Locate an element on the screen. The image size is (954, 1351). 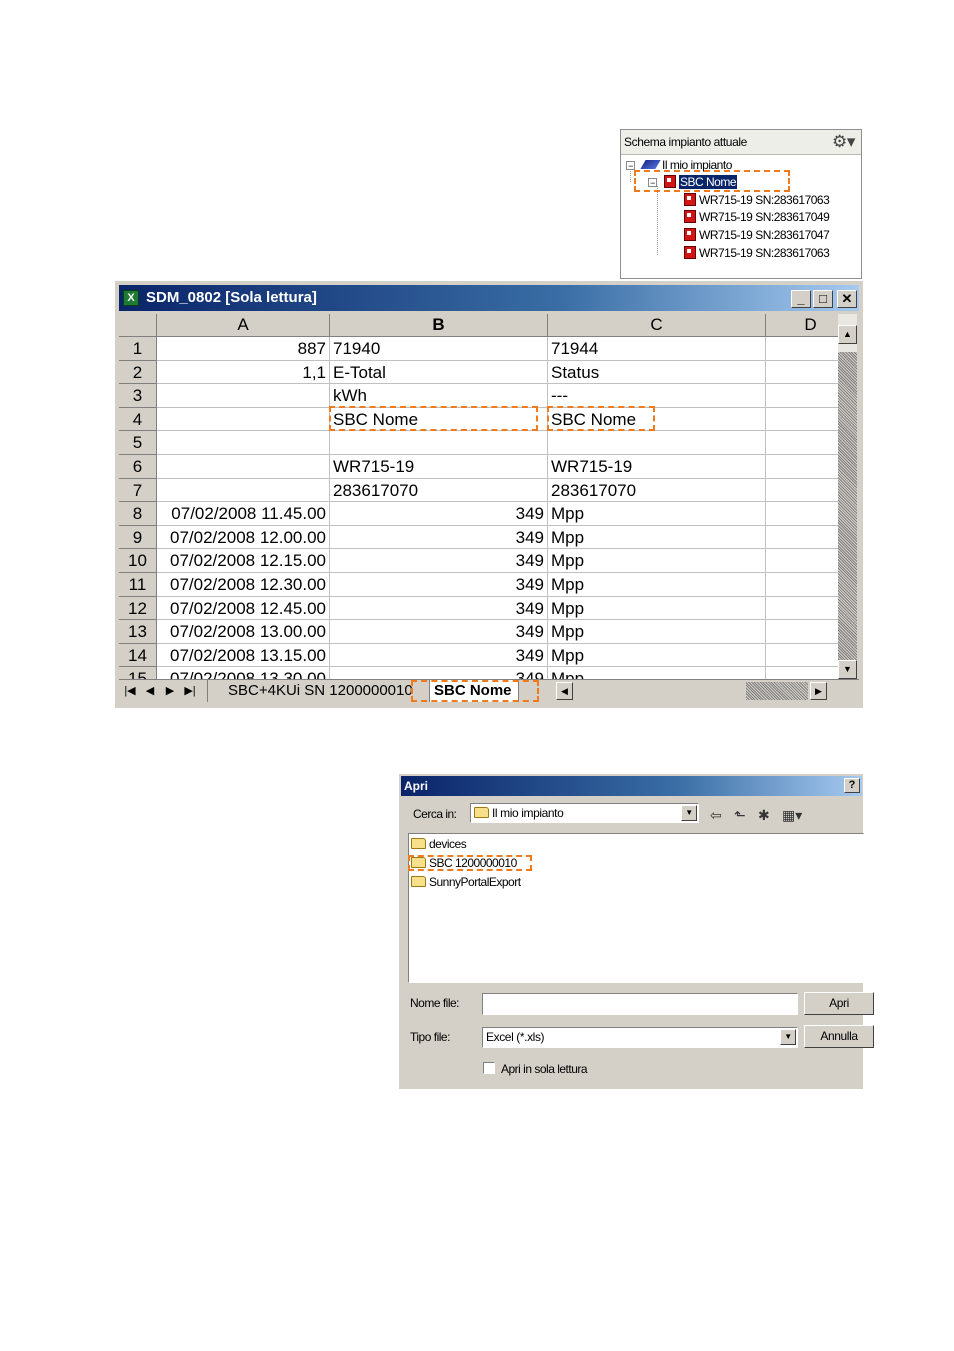
minimize-button: _ is located at coordinates (801, 299).